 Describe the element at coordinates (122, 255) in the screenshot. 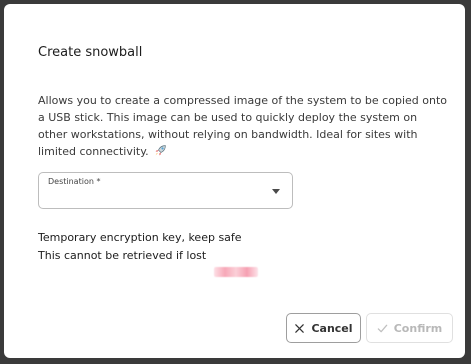

I see `encryption-key-warning: This cannot be retrieved if lost` at that location.